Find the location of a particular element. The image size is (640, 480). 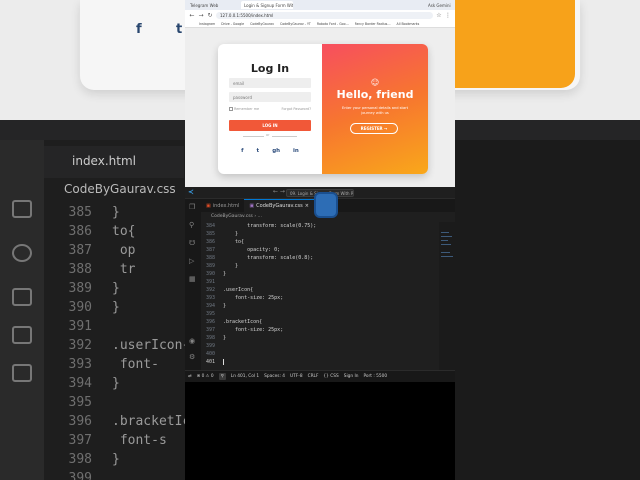

background-tab: index.html is located at coordinates (114, 162).